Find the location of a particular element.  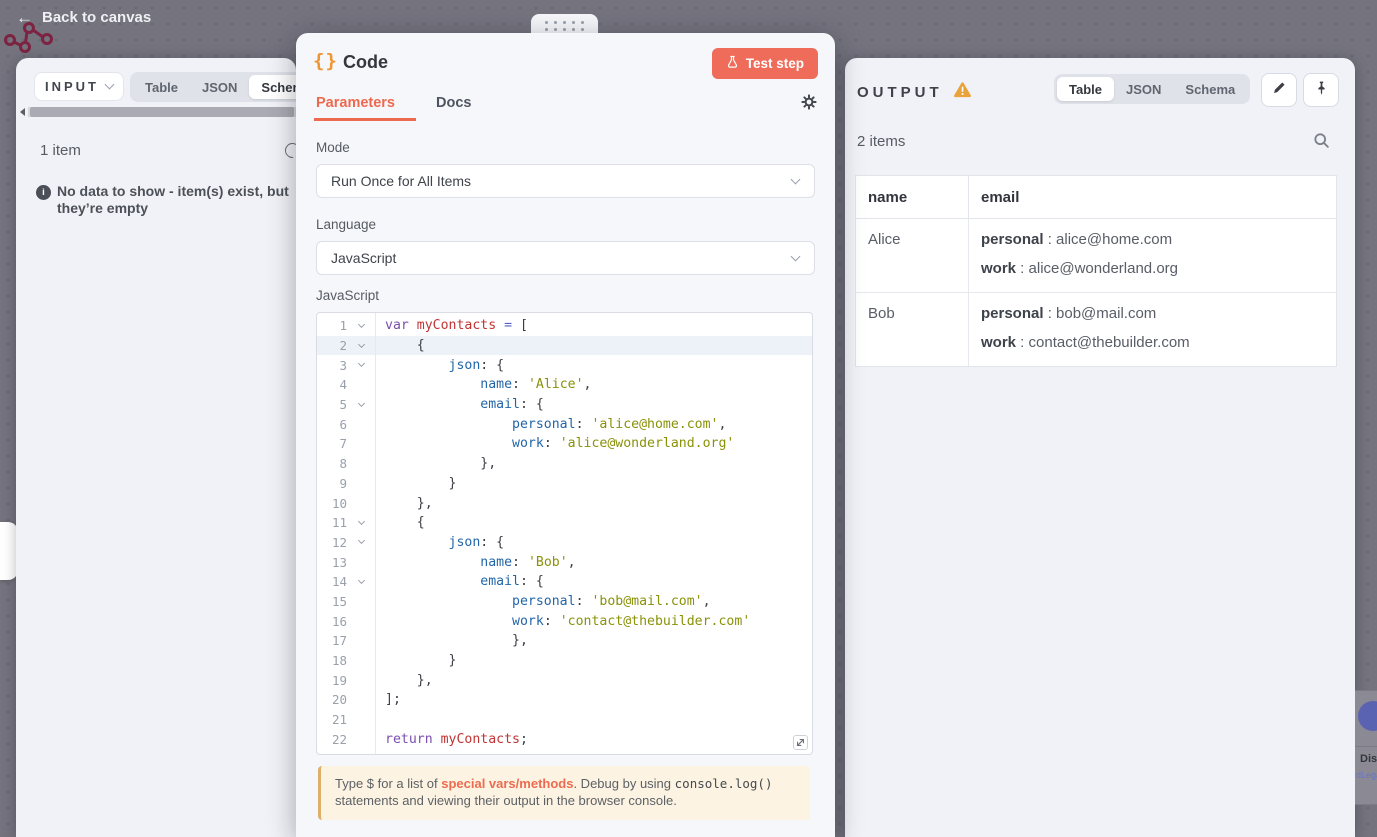

avatar-fragment is located at coordinates (1367, 716).